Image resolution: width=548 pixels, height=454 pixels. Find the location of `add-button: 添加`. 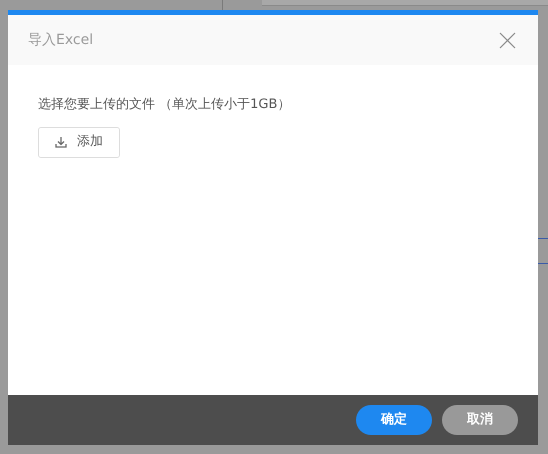

add-button: 添加 is located at coordinates (79, 142).